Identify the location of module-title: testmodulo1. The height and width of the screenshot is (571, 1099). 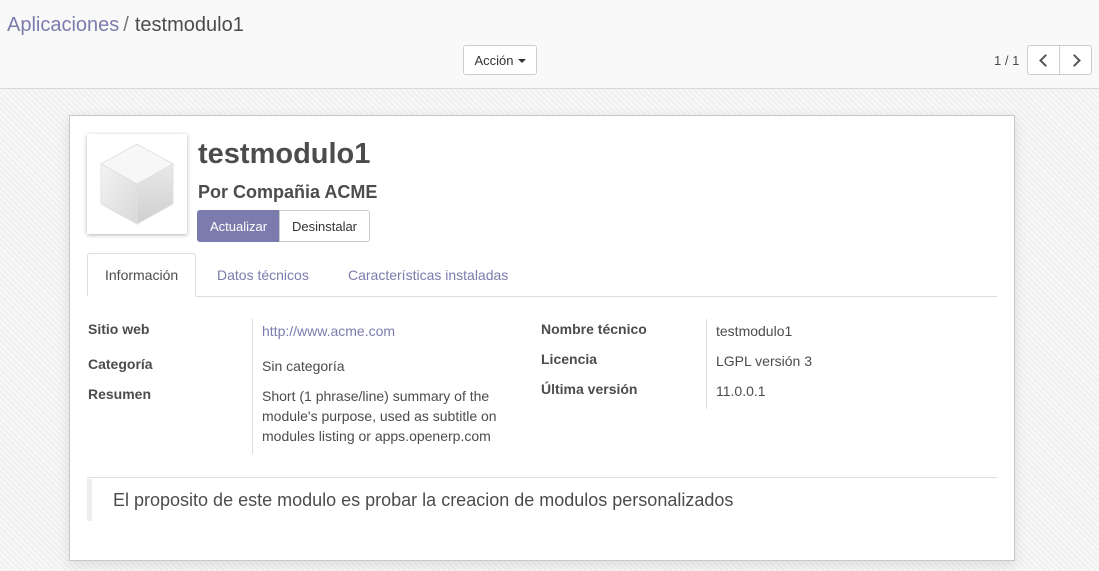
(284, 154).